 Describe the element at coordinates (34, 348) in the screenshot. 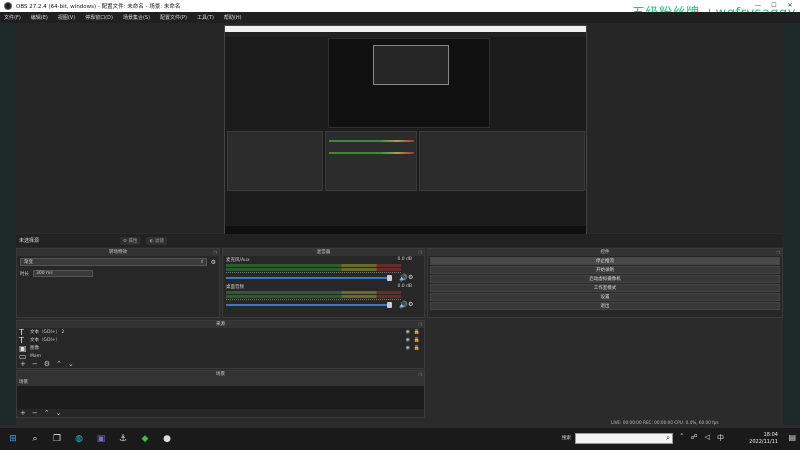

I see `source-name: 图像` at that location.